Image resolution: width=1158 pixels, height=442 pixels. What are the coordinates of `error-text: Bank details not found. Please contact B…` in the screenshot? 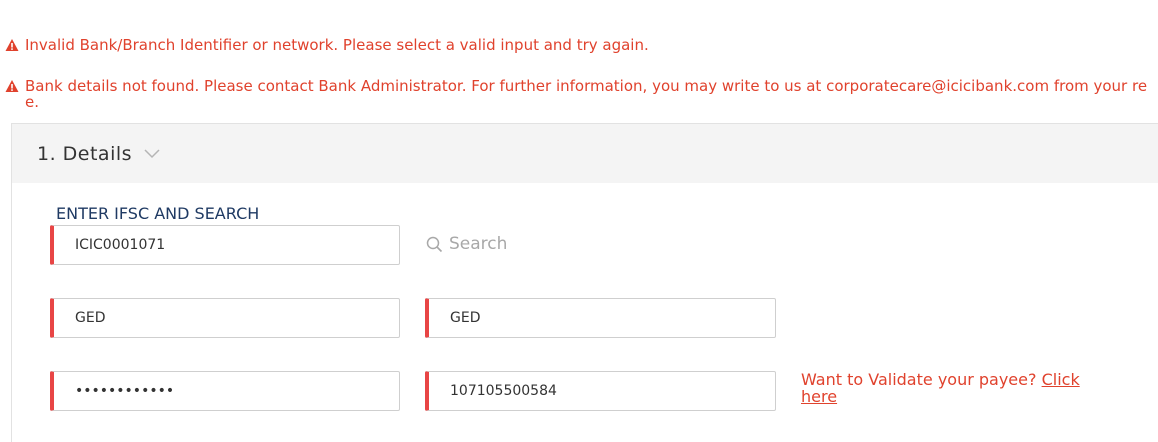 It's located at (586, 94).